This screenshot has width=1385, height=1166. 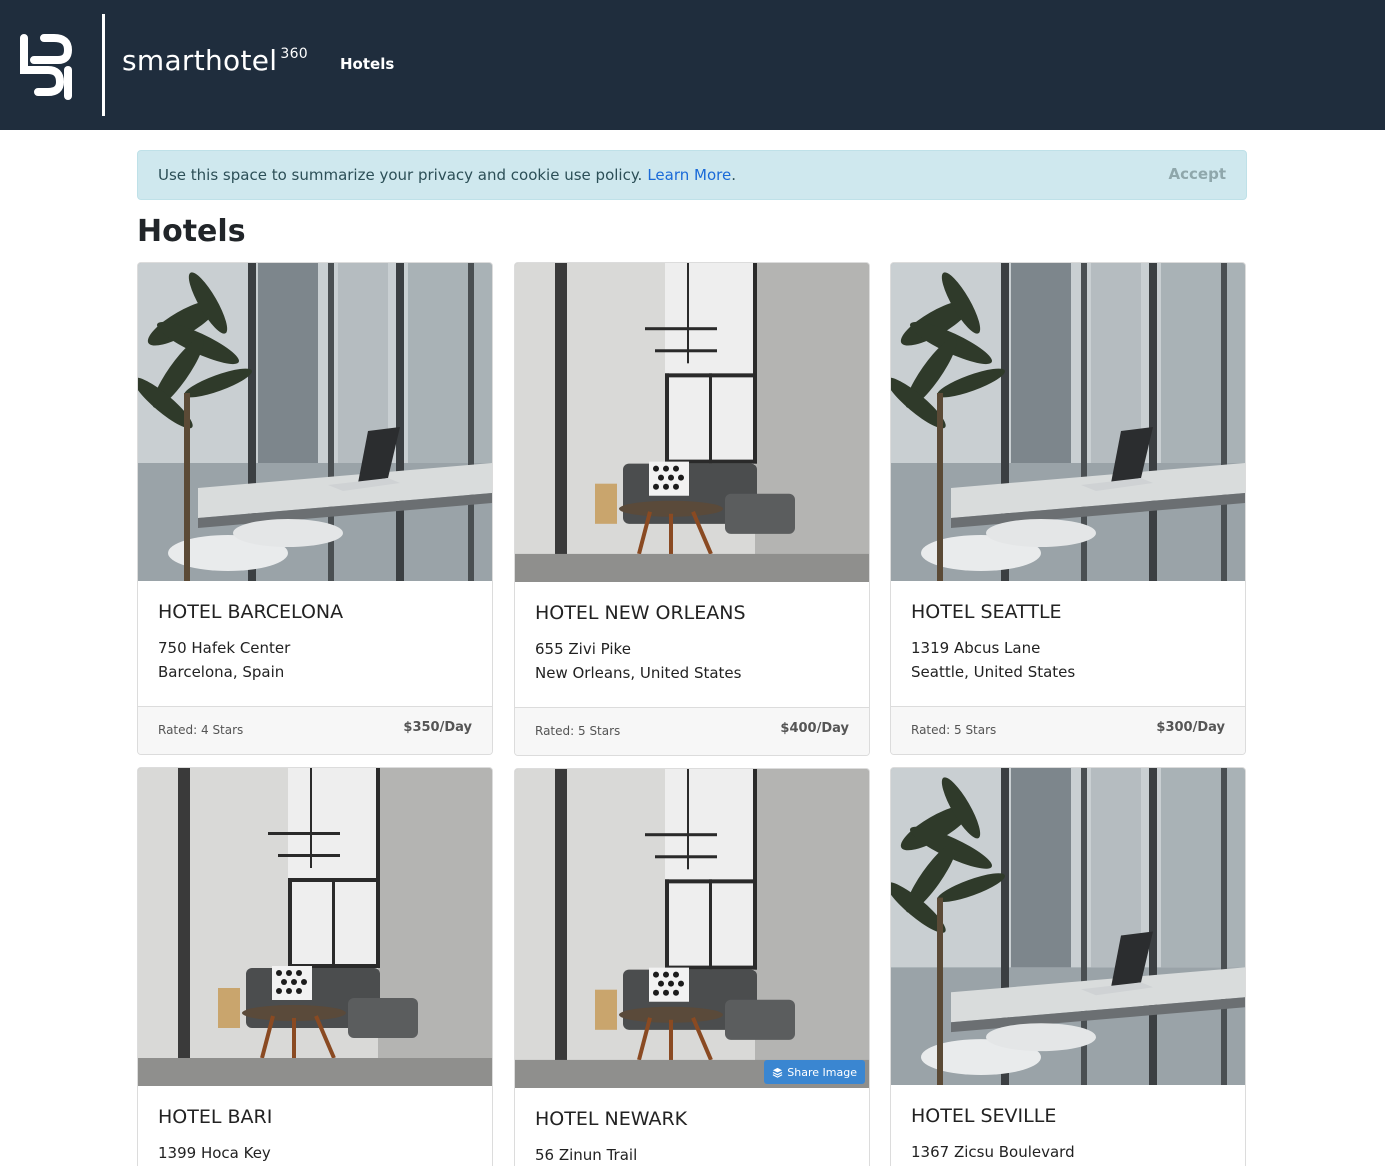 I want to click on hotel-address: 1367 Zicsu Boulevard, so click(x=993, y=1152).